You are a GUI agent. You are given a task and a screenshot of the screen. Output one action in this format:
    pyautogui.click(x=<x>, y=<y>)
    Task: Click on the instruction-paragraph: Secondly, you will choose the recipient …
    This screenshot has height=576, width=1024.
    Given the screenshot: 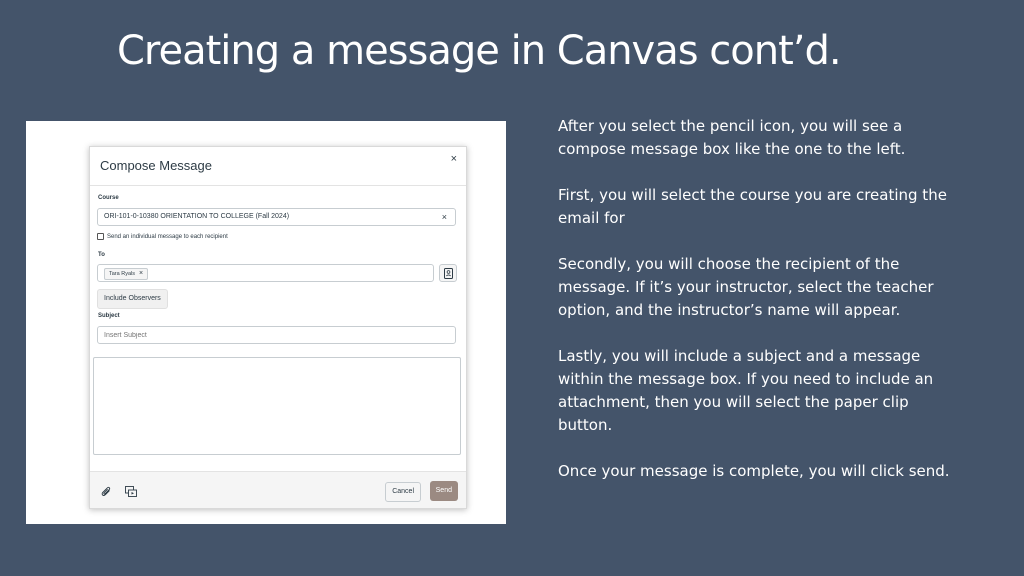 What is the action you would take?
    pyautogui.click(x=746, y=287)
    